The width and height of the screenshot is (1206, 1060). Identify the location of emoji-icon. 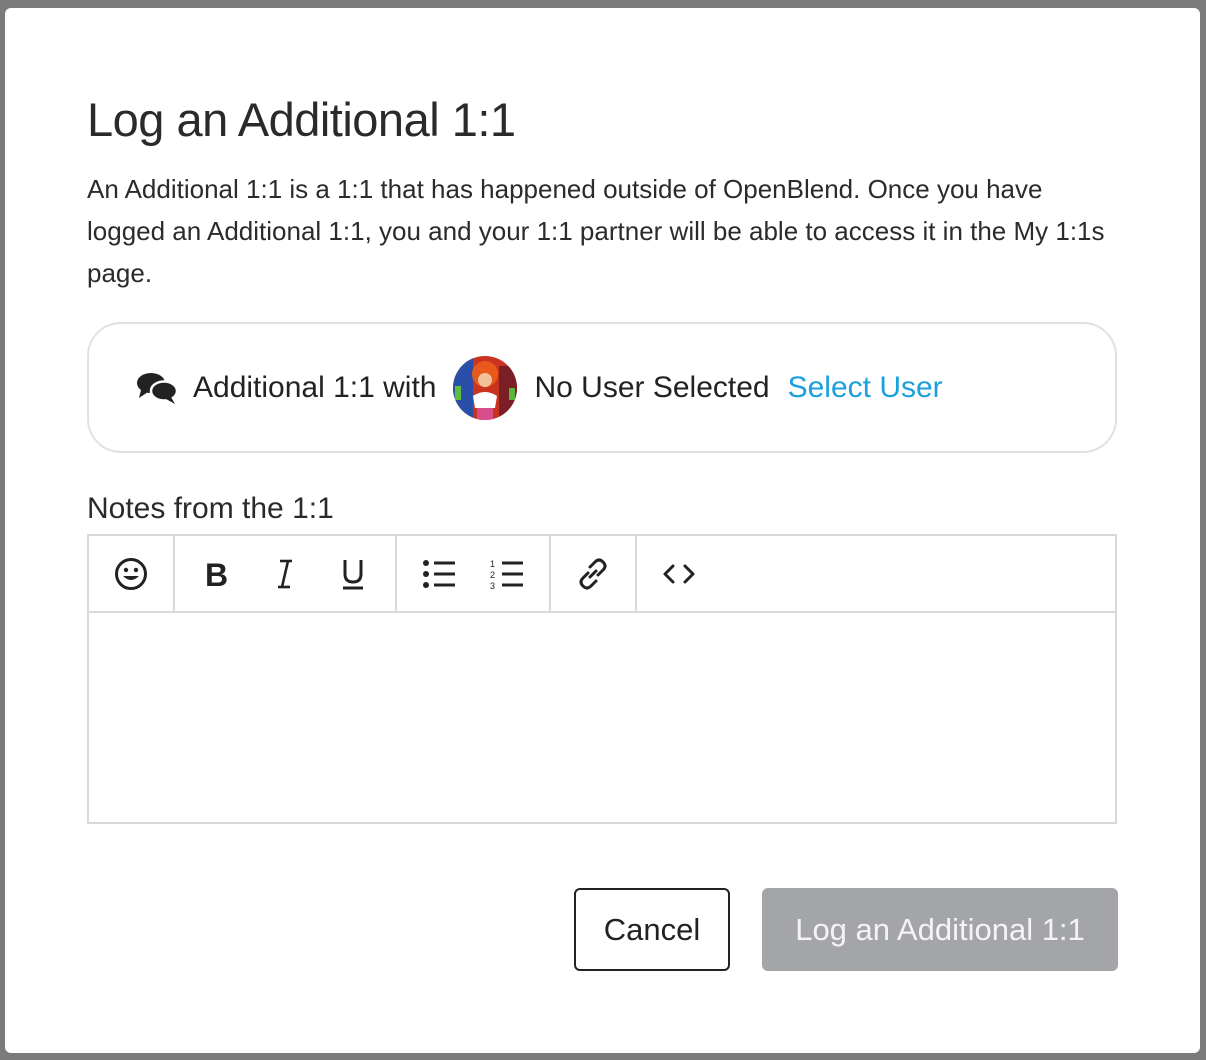
(131, 573).